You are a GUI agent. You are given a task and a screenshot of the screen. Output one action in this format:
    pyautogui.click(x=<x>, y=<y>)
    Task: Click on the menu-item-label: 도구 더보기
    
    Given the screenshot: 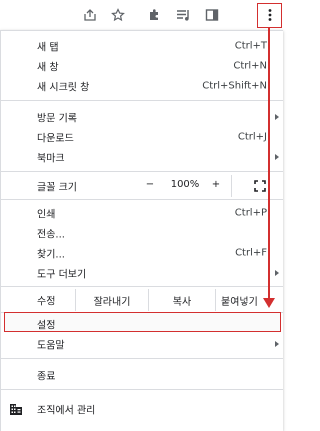 What is the action you would take?
    pyautogui.click(x=62, y=275)
    